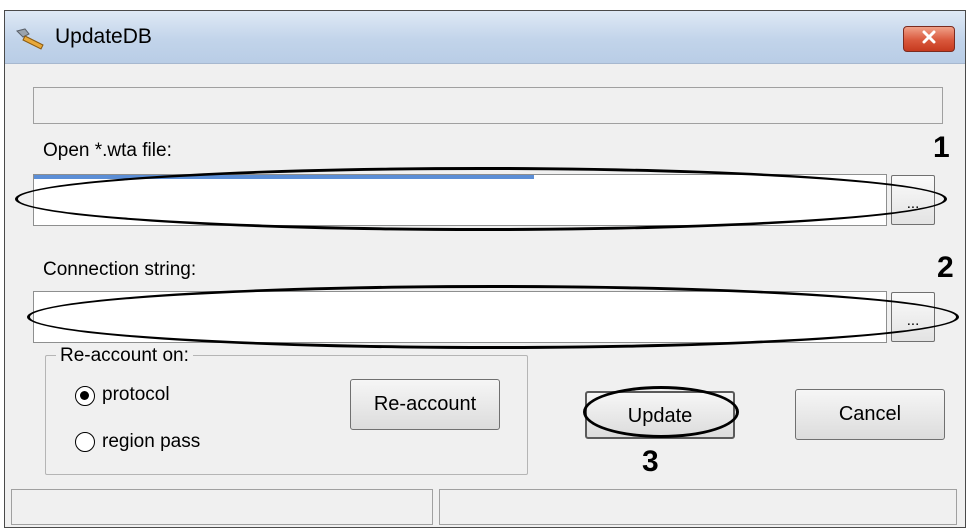 This screenshot has width=969, height=531. I want to click on info-panel, so click(488, 105).